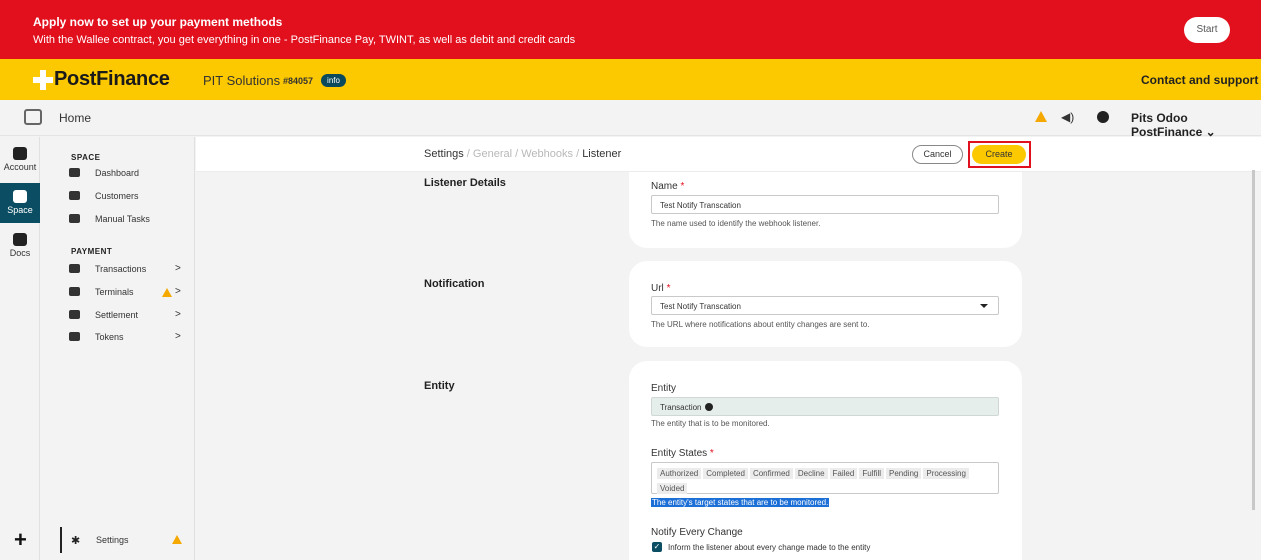 Image resolution: width=1261 pixels, height=560 pixels. I want to click on rail-item-label: Docs, so click(20, 253).